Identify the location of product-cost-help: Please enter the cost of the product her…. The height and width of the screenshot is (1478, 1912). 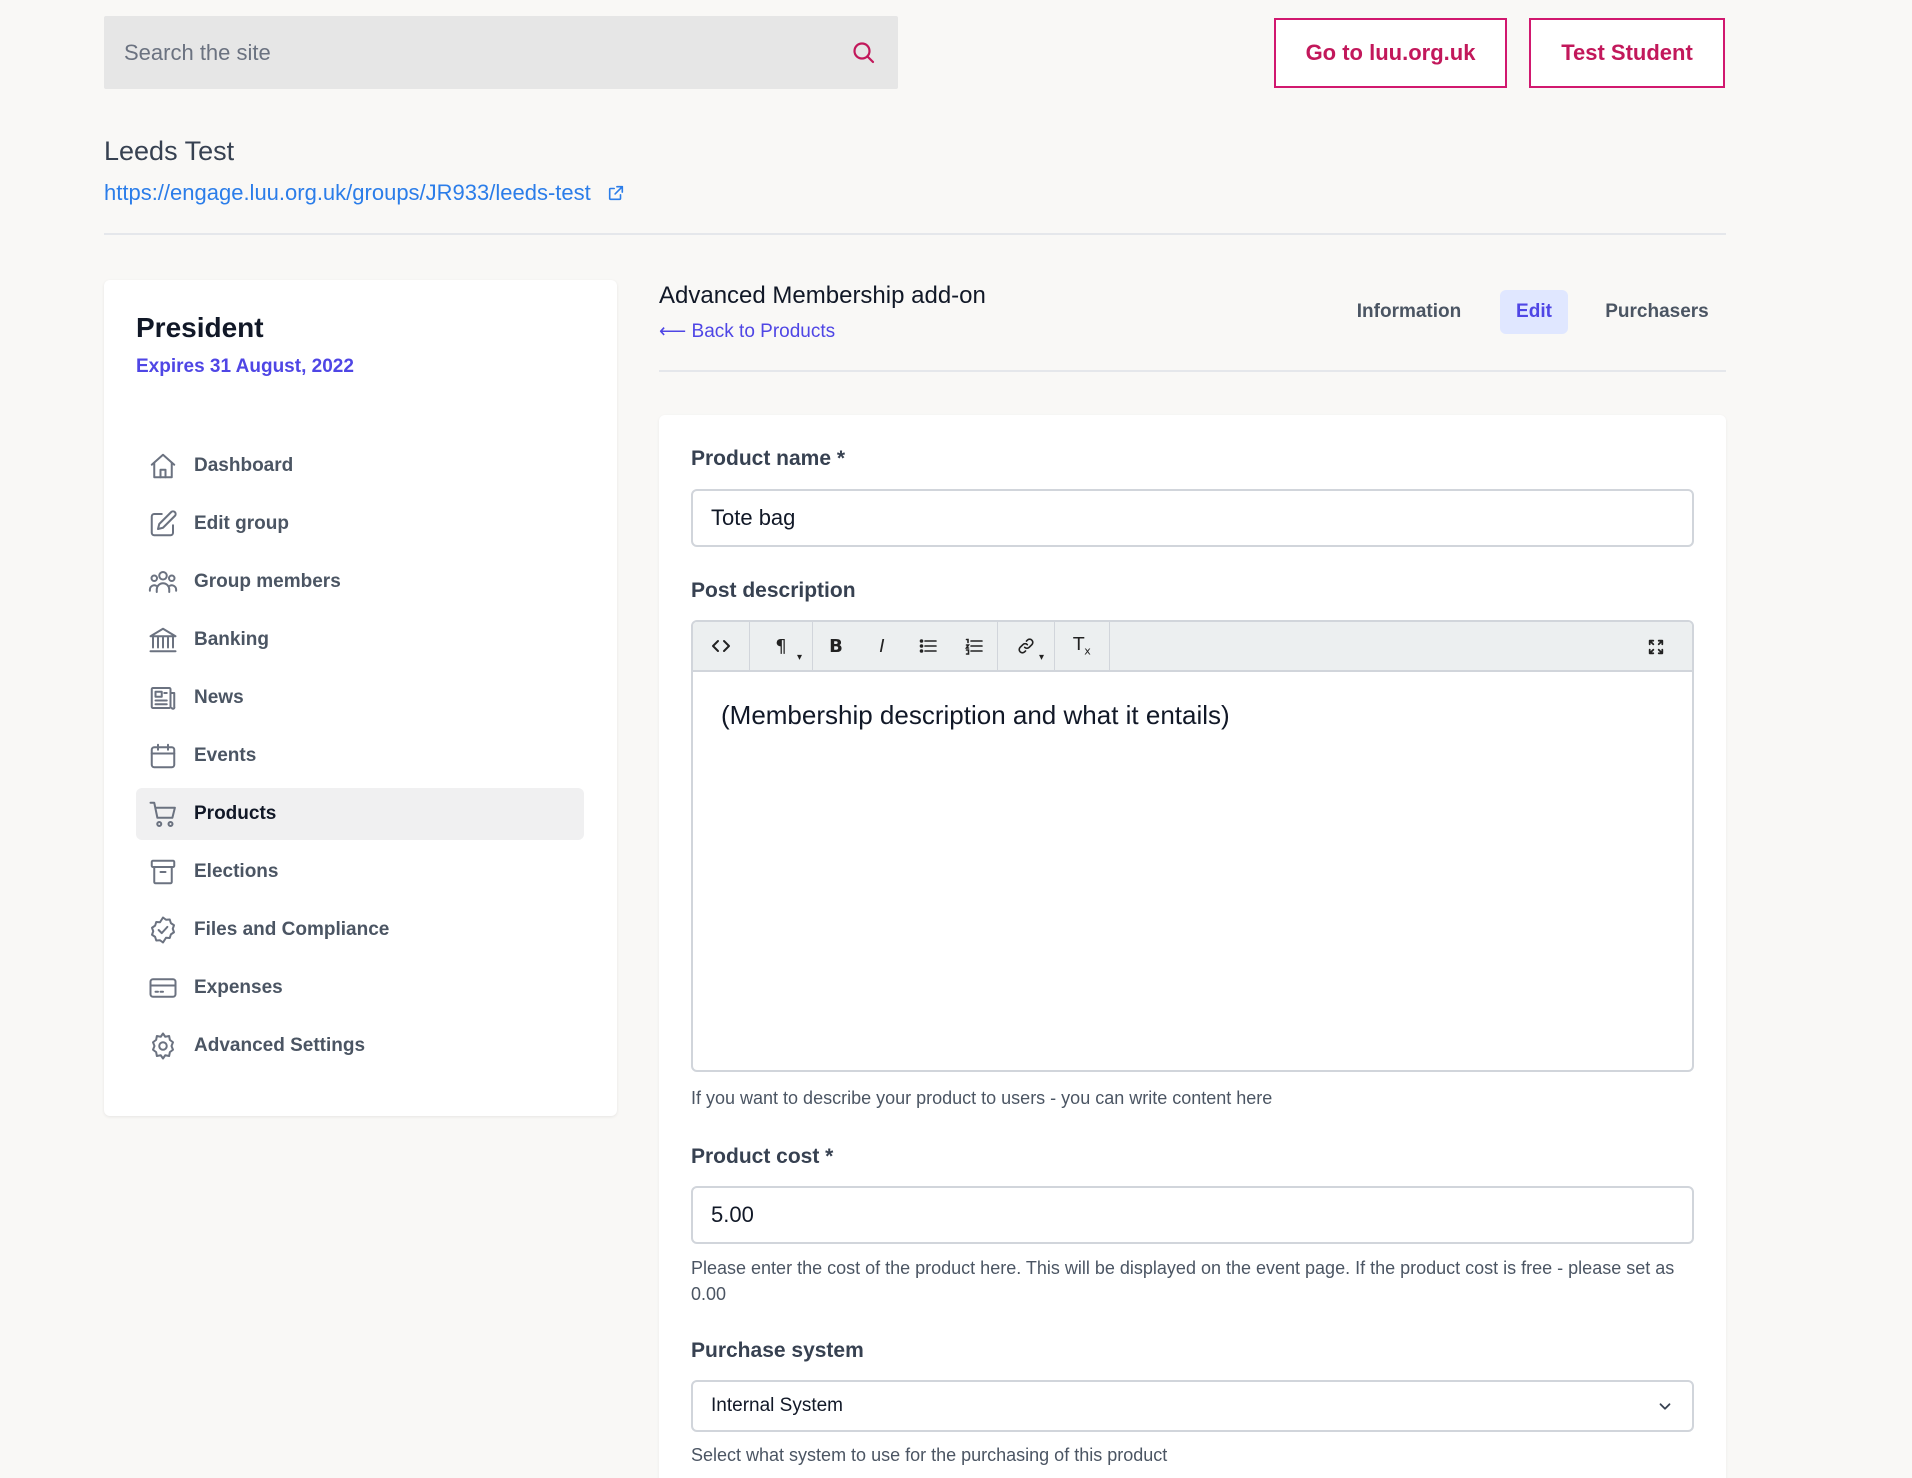
(1183, 1281).